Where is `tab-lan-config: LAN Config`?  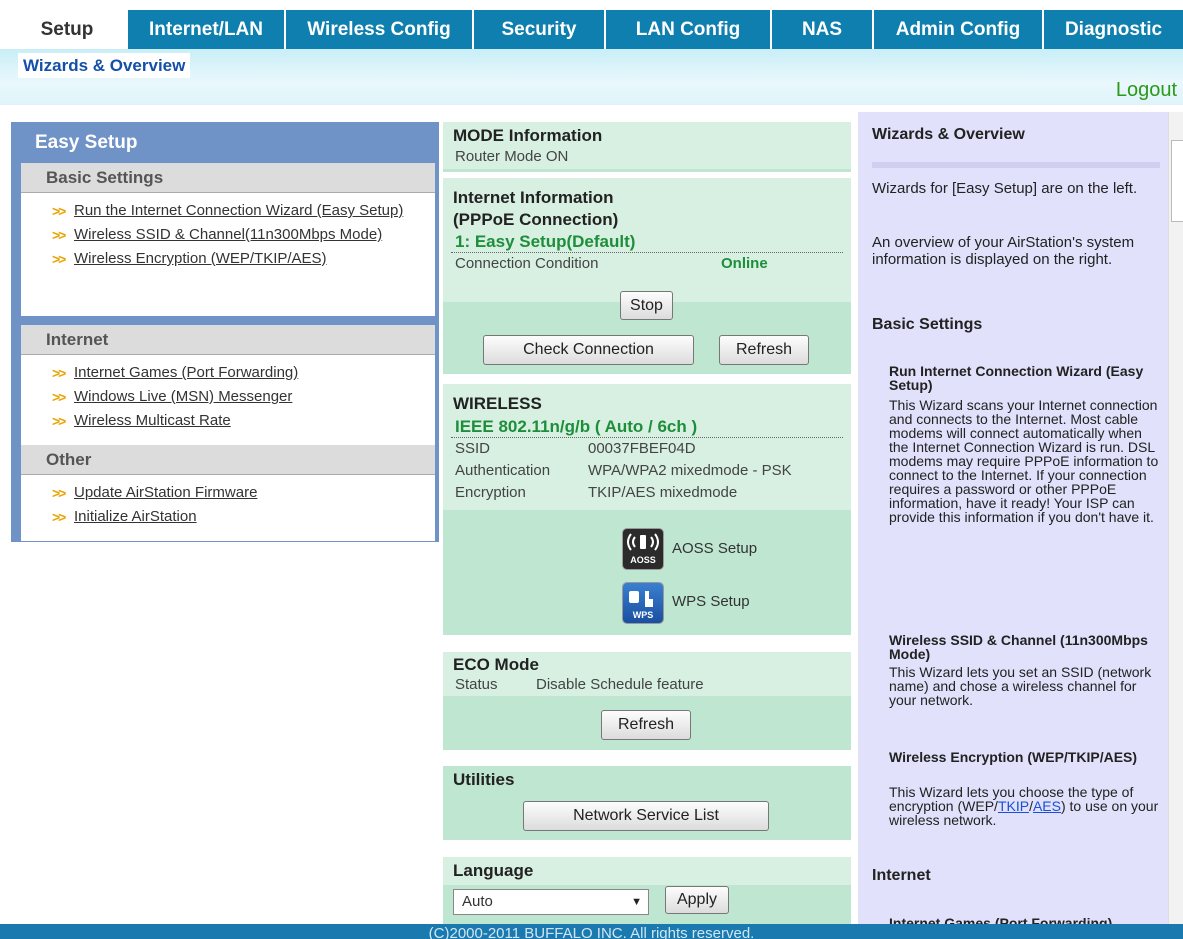 tab-lan-config: LAN Config is located at coordinates (689, 29).